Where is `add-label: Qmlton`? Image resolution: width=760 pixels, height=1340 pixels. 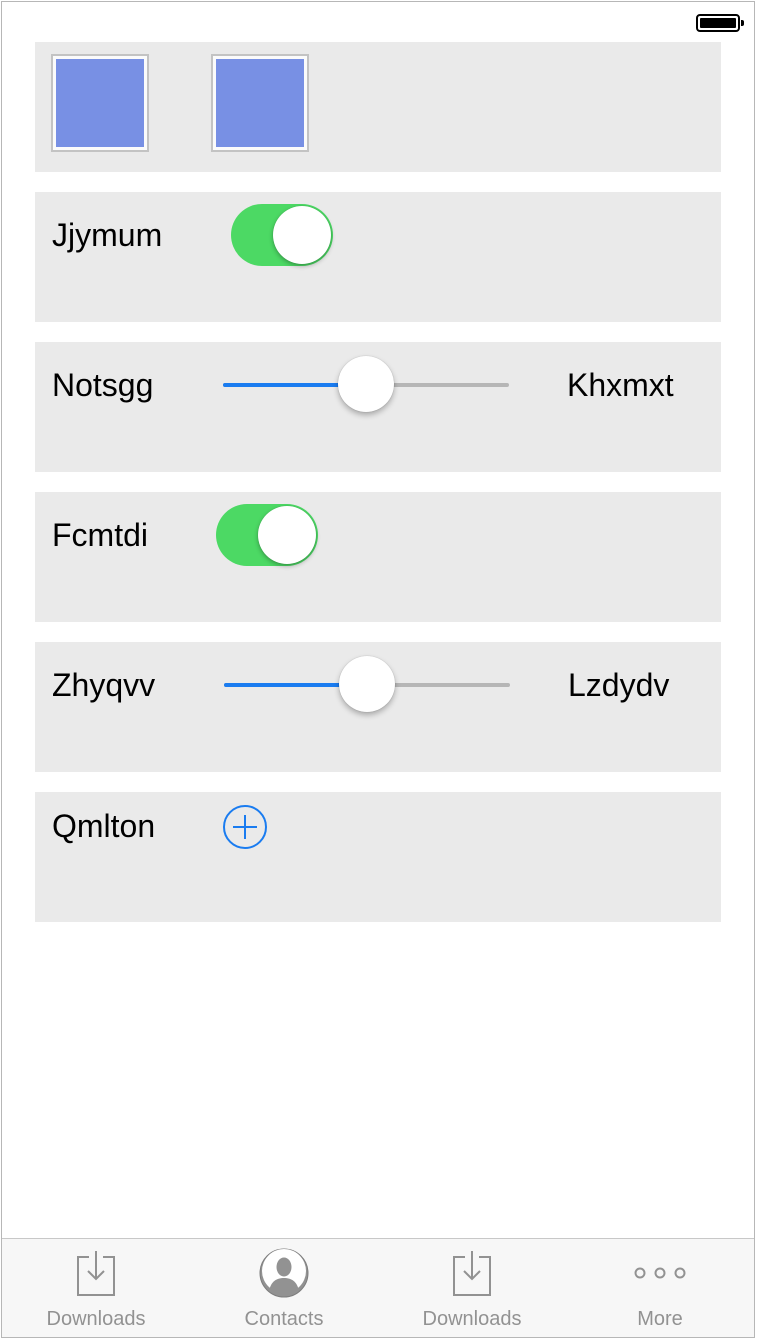
add-label: Qmlton is located at coordinates (104, 826).